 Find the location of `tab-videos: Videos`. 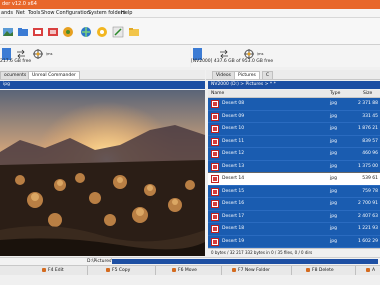

tab-videos: Videos is located at coordinates (223, 75).